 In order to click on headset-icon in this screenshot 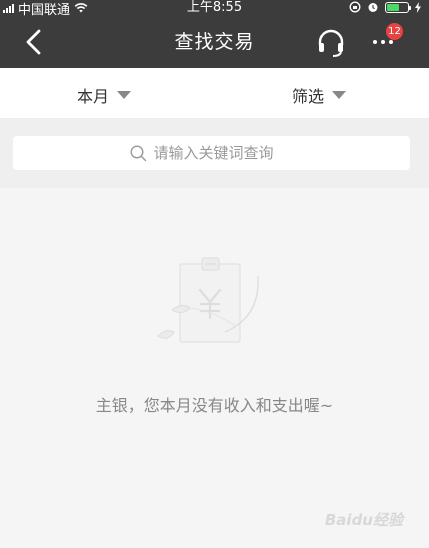, I will do `click(331, 43)`.